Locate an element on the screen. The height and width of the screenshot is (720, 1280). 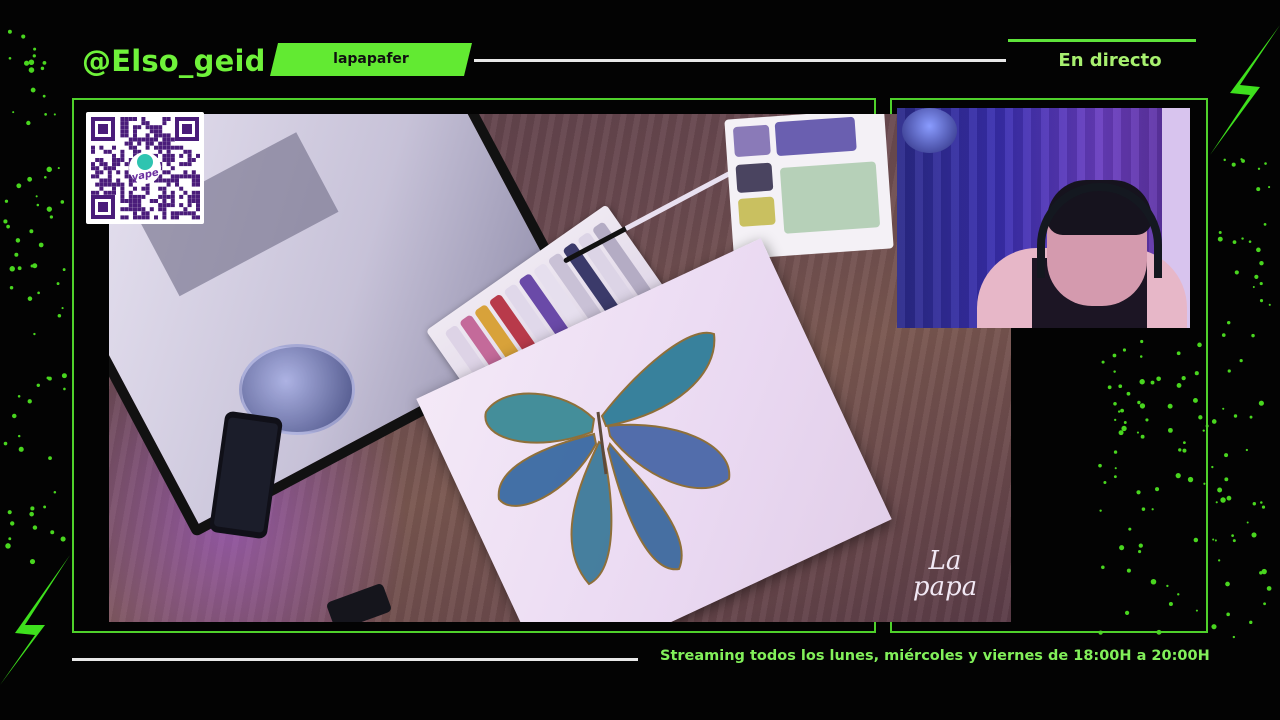
la-papa-watermark: La papa is located at coordinates (945, 574).